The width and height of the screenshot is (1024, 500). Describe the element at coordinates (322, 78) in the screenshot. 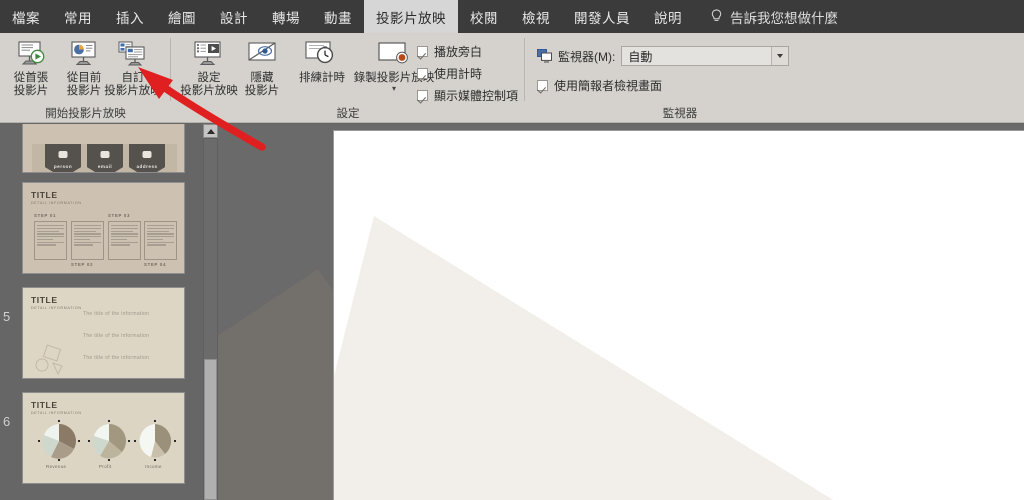

I see `rehearse-timings-label: 排練計時` at that location.